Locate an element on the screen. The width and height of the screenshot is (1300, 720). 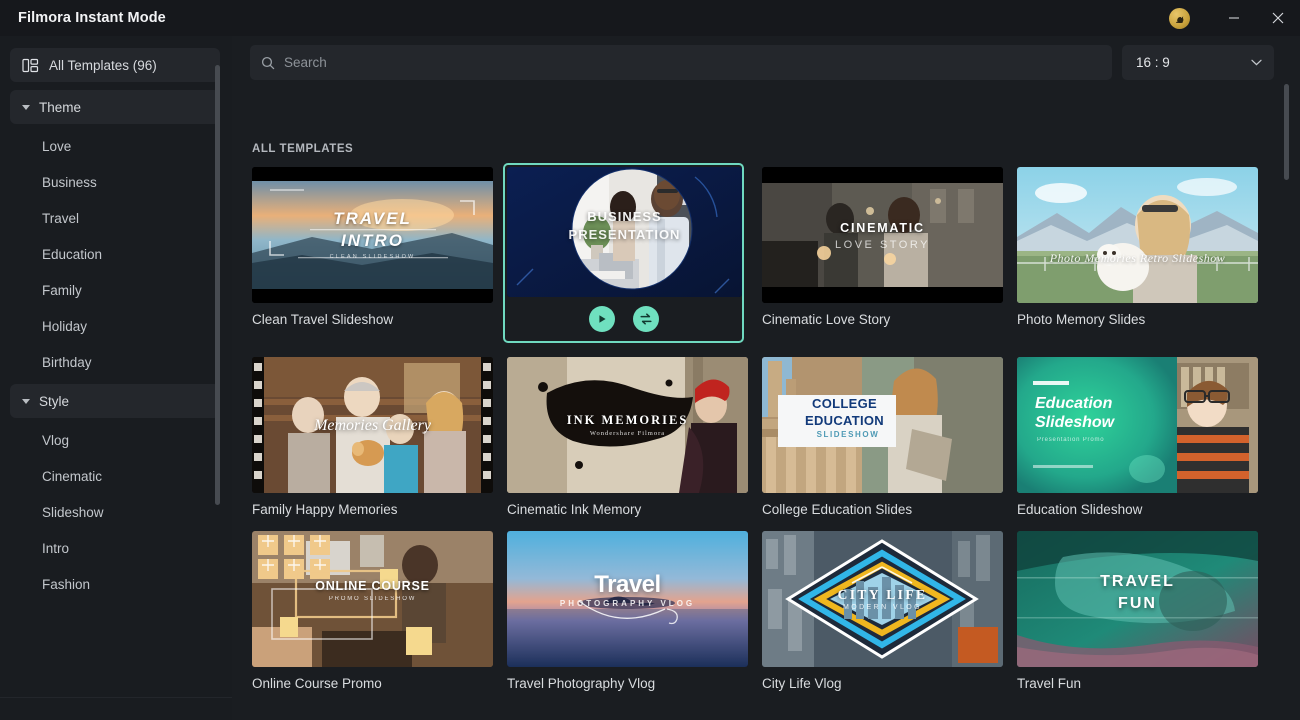
template-card: Memories Gallery Family Happy Memories is located at coordinates (372, 437).